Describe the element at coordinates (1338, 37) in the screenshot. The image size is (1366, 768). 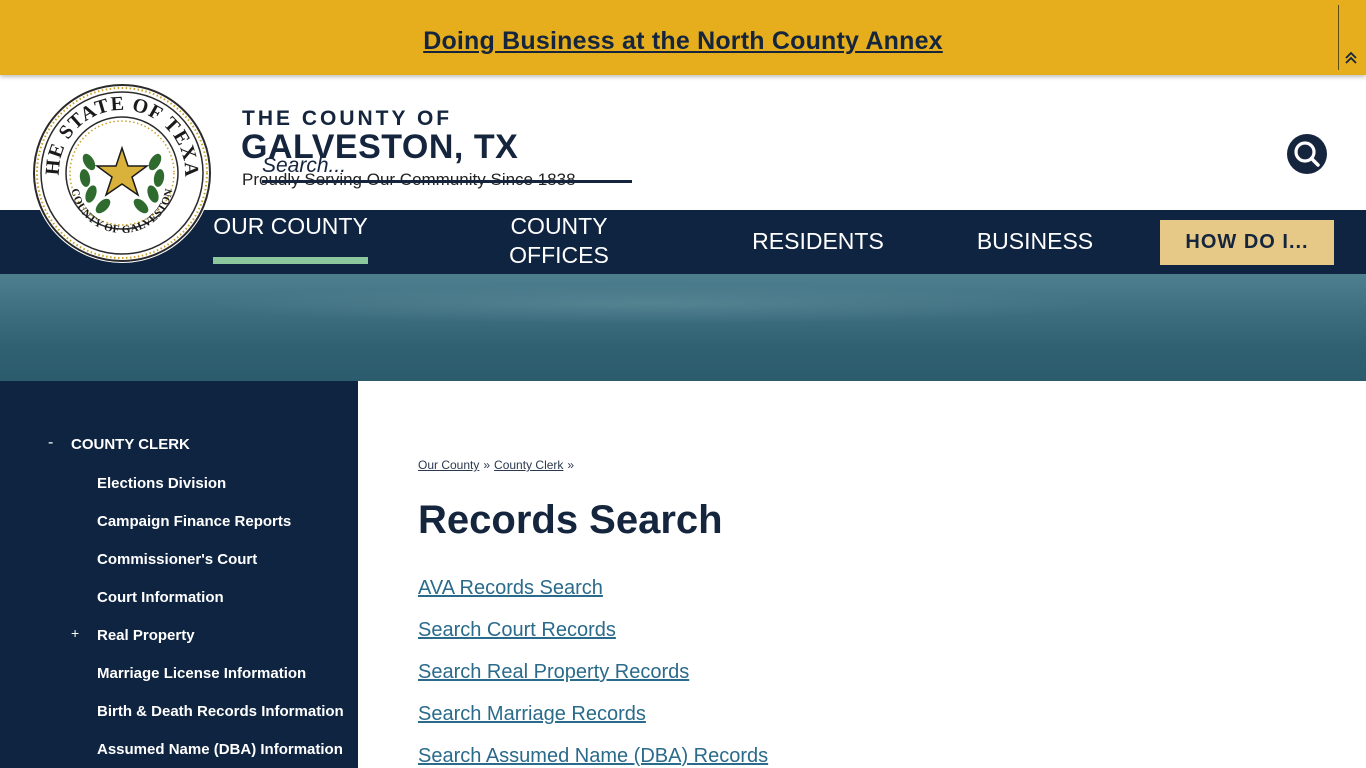
I see `alert-divider` at that location.